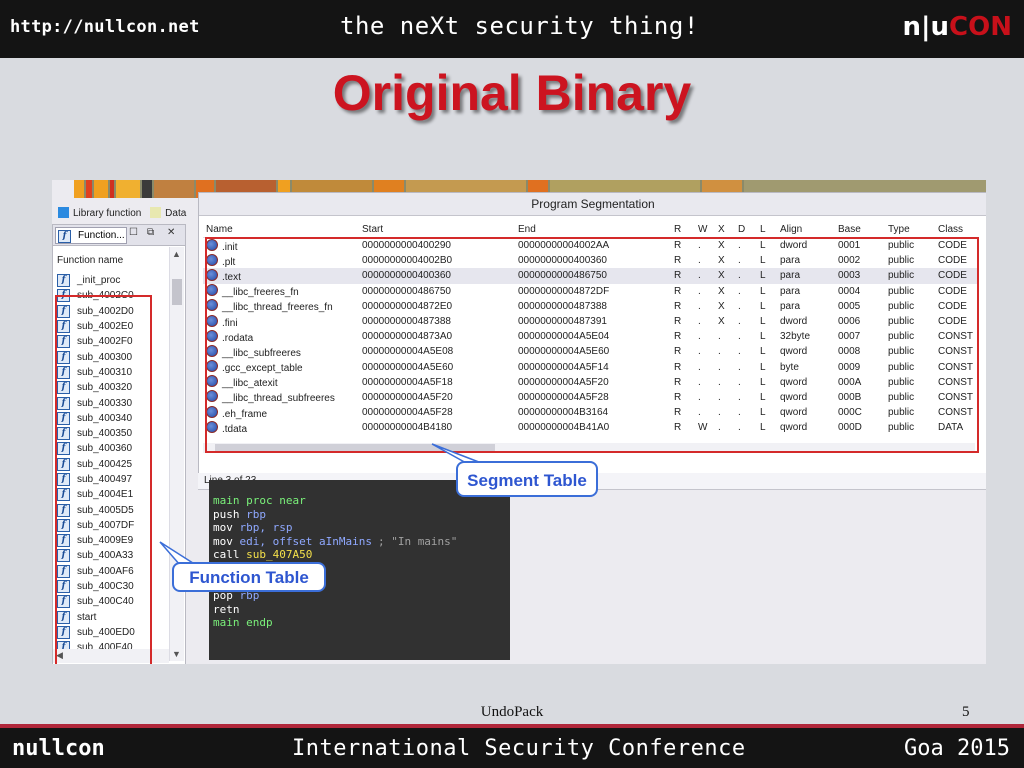 Image resolution: width=1024 pixels, height=768 pixels. I want to click on column-header-class: Class, so click(957, 229).